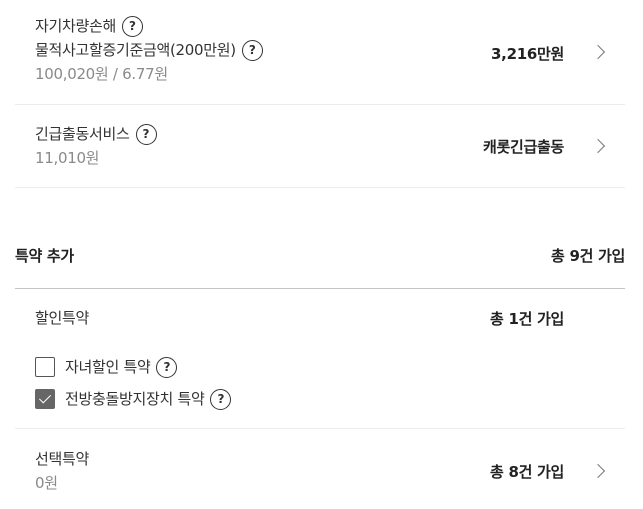 The height and width of the screenshot is (509, 643). What do you see at coordinates (67, 158) in the screenshot?
I see `emergency-premium: 11,010원` at bounding box center [67, 158].